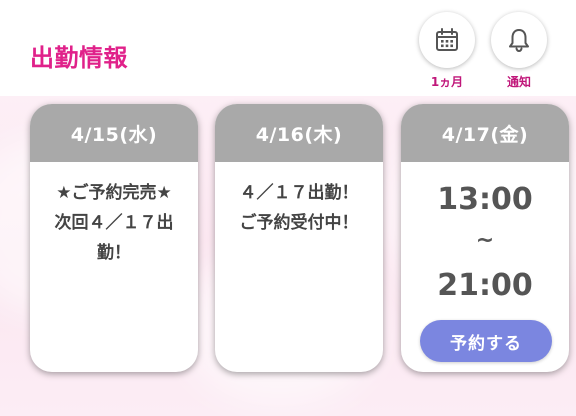 Image resolution: width=576 pixels, height=416 pixels. Describe the element at coordinates (486, 341) in the screenshot. I see `reserve-button: 予約する` at that location.